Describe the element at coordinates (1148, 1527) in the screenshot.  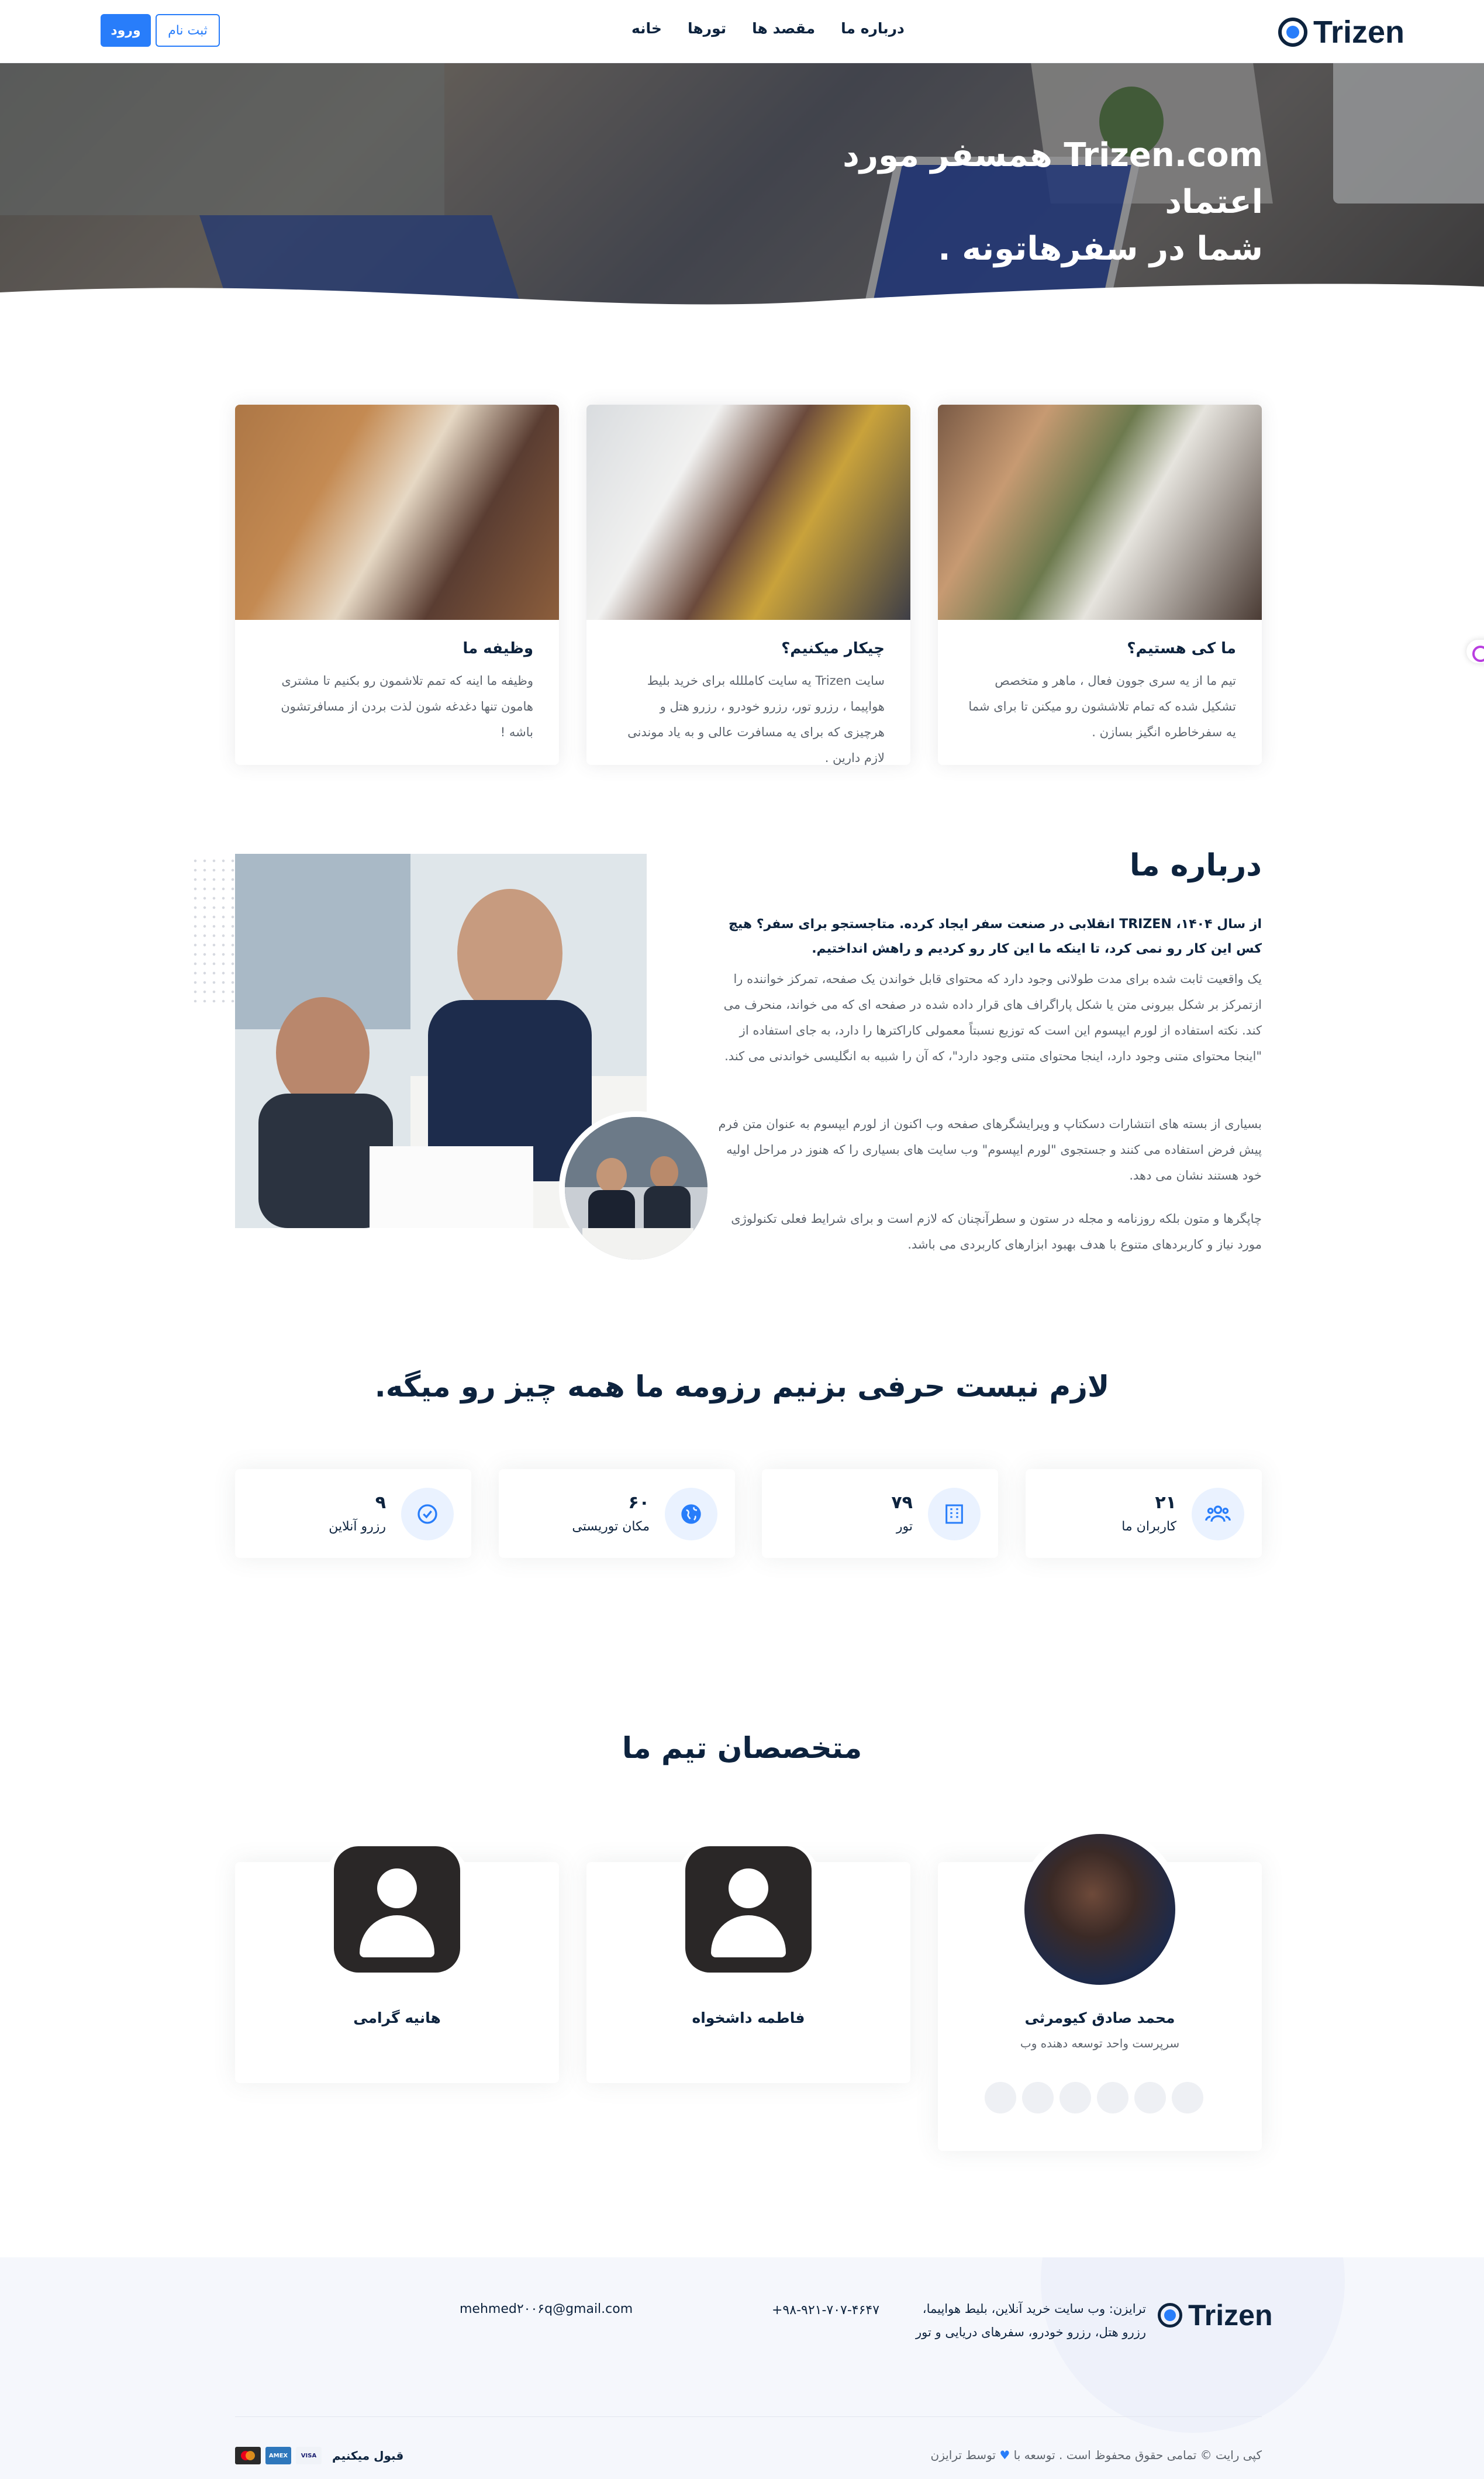
I see `stat-label: کاربران ما` at that location.